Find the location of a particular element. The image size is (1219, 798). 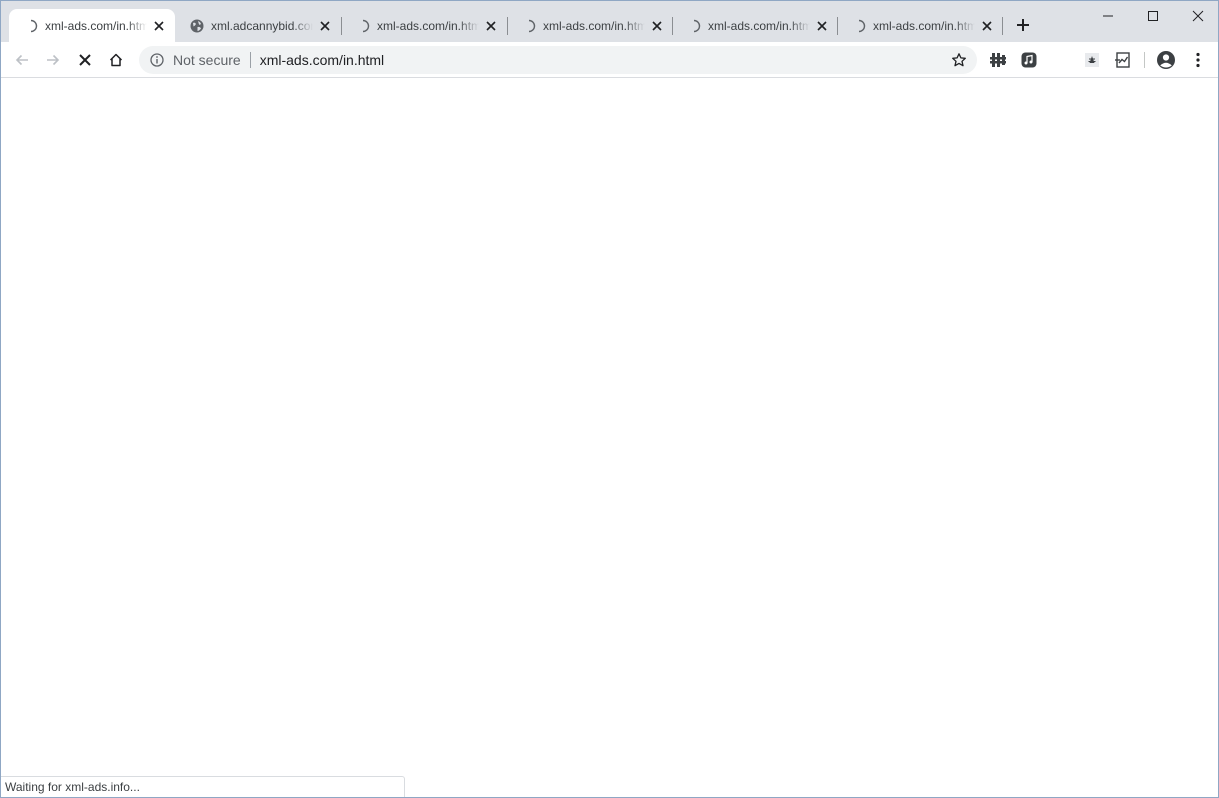

tab-5: xml-ads.com/in.html is located at coordinates (755, 25).